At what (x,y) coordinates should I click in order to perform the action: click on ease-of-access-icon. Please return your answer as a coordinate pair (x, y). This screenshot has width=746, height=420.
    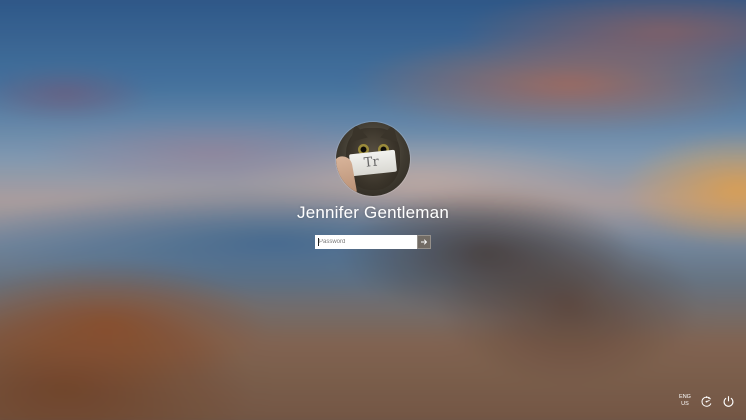
    Looking at the image, I should click on (706, 401).